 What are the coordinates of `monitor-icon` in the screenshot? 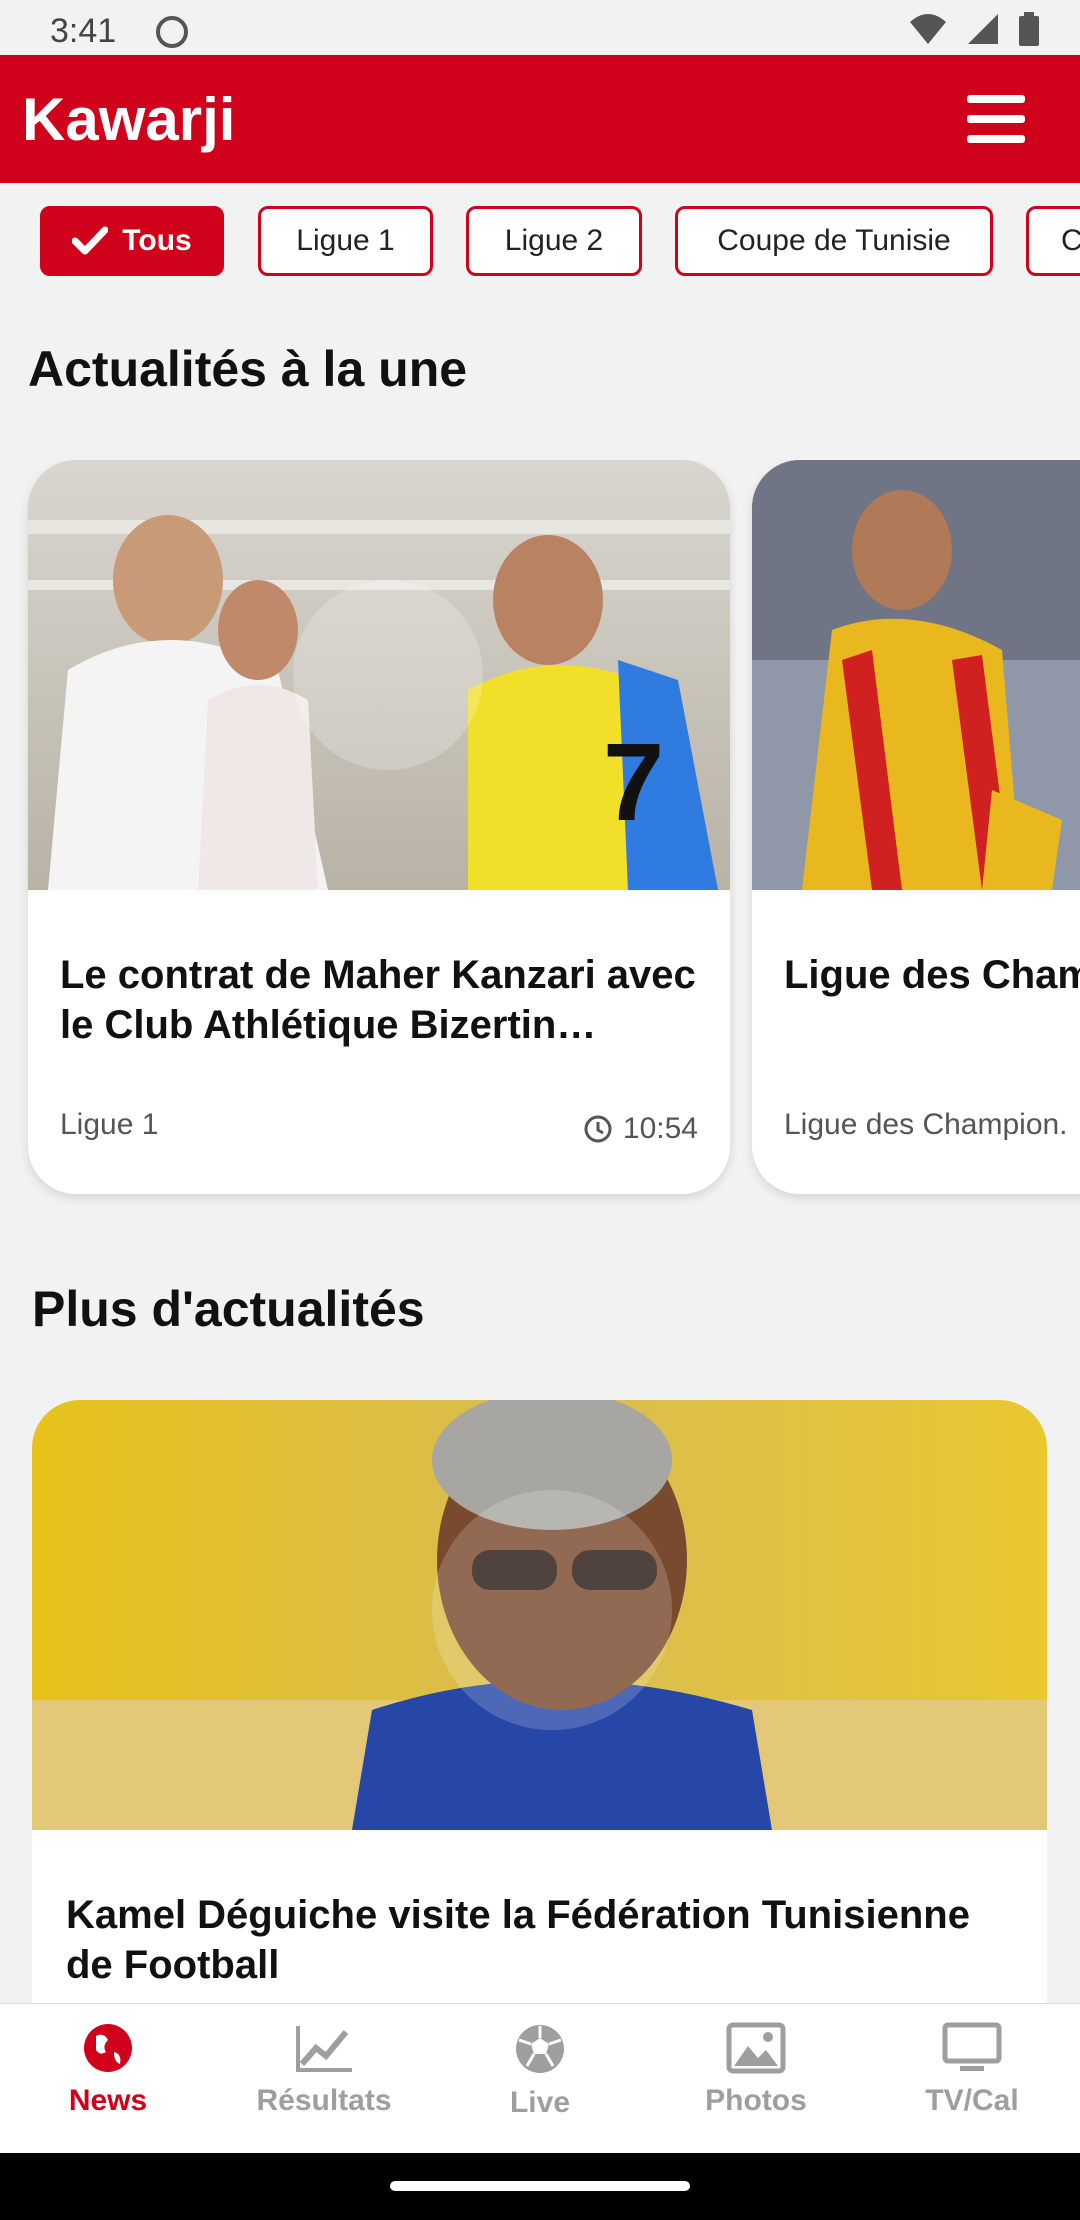 It's located at (972, 2046).